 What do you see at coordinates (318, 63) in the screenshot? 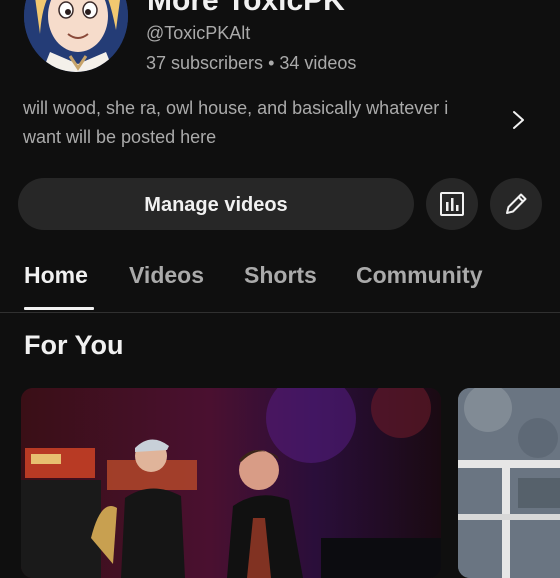
I see `video-count: 34 videos` at bounding box center [318, 63].